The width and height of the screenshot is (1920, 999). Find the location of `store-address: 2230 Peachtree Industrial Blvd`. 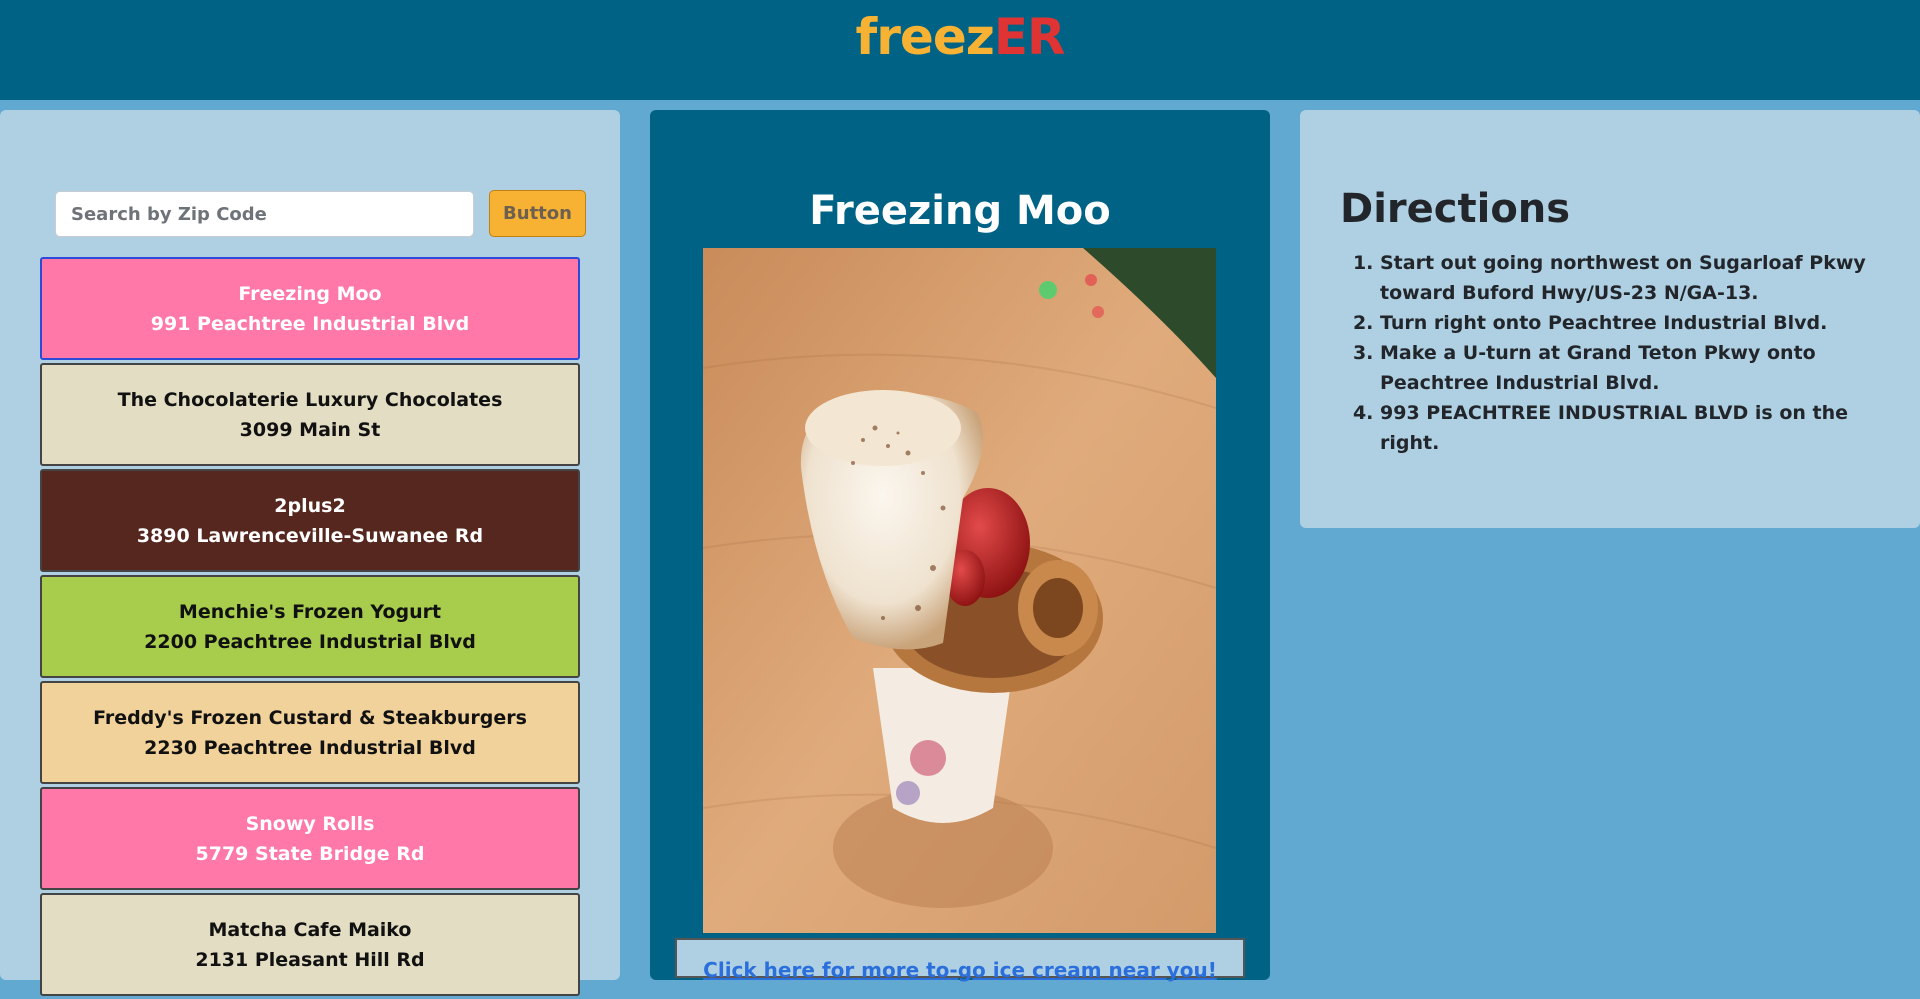

store-address: 2230 Peachtree Industrial Blvd is located at coordinates (310, 747).